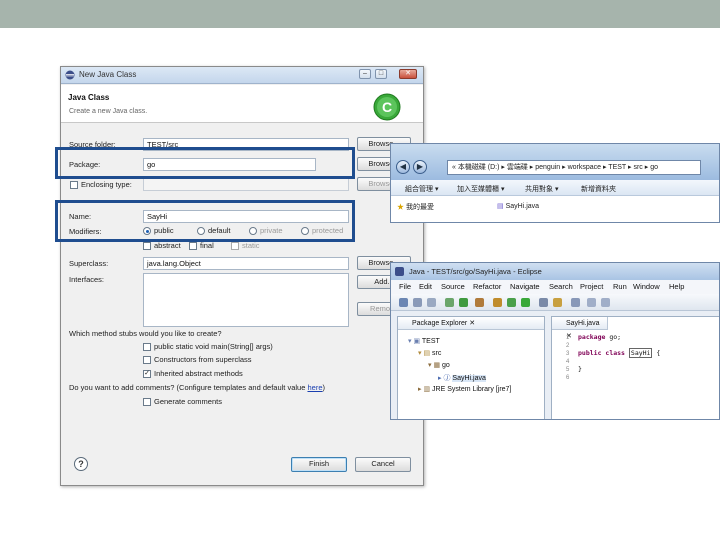  I want to click on final-checkbox, so click(193, 246).